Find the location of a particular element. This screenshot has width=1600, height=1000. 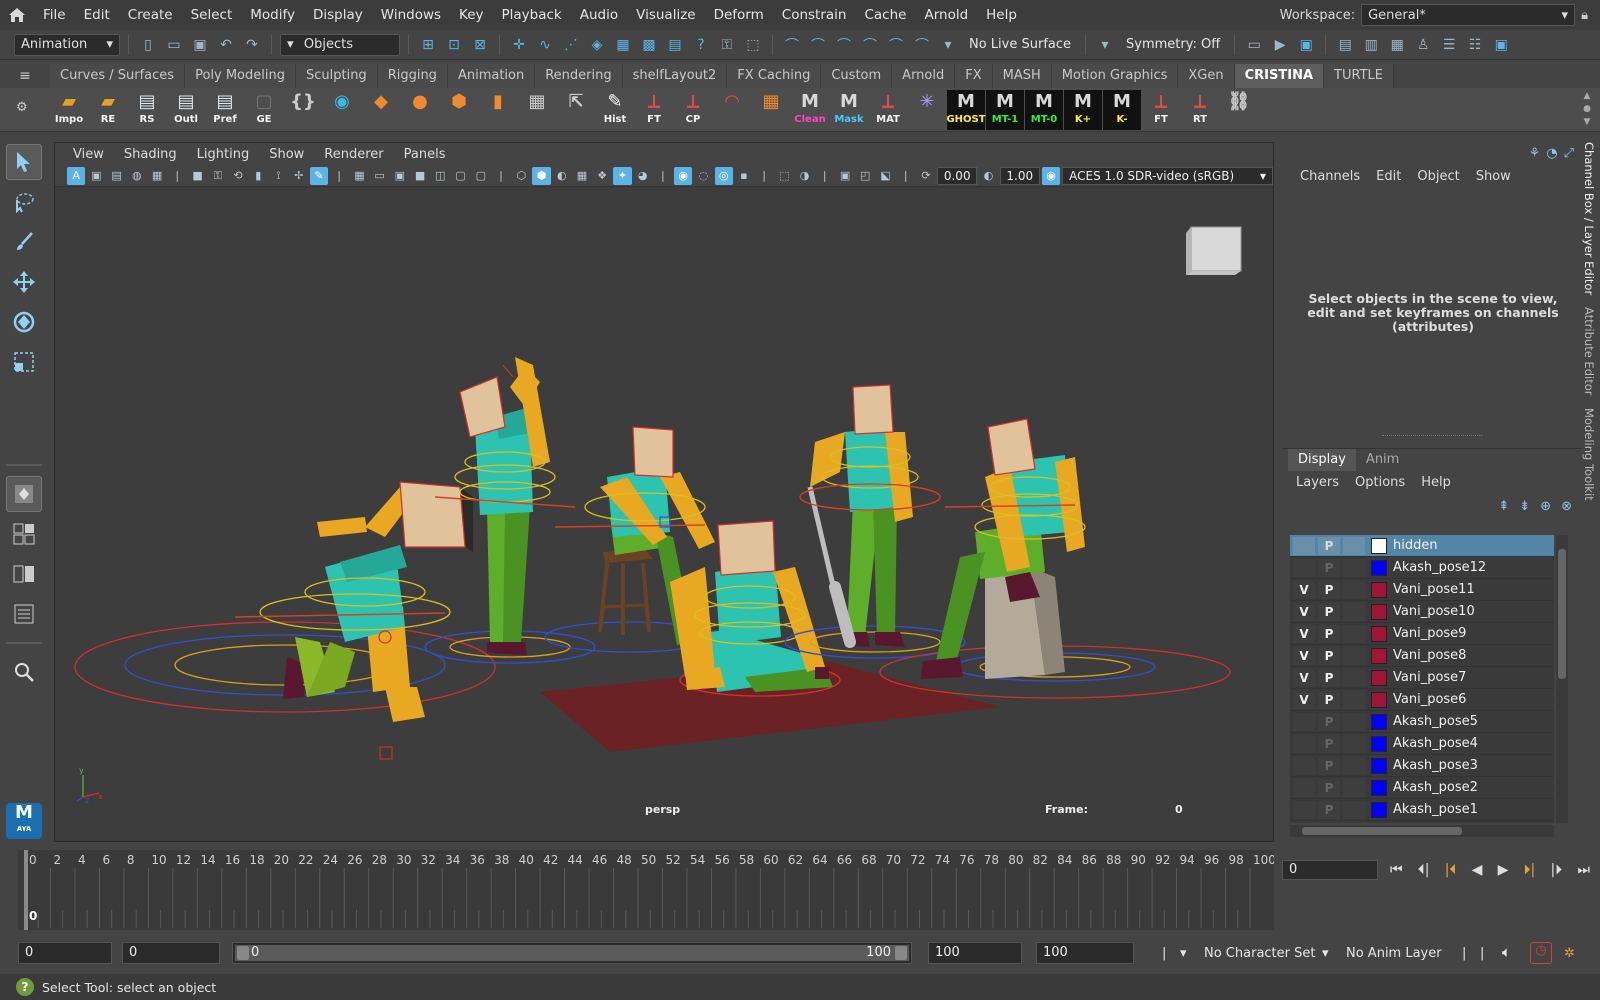

layer-menu-layers: Layers is located at coordinates (1317, 482).